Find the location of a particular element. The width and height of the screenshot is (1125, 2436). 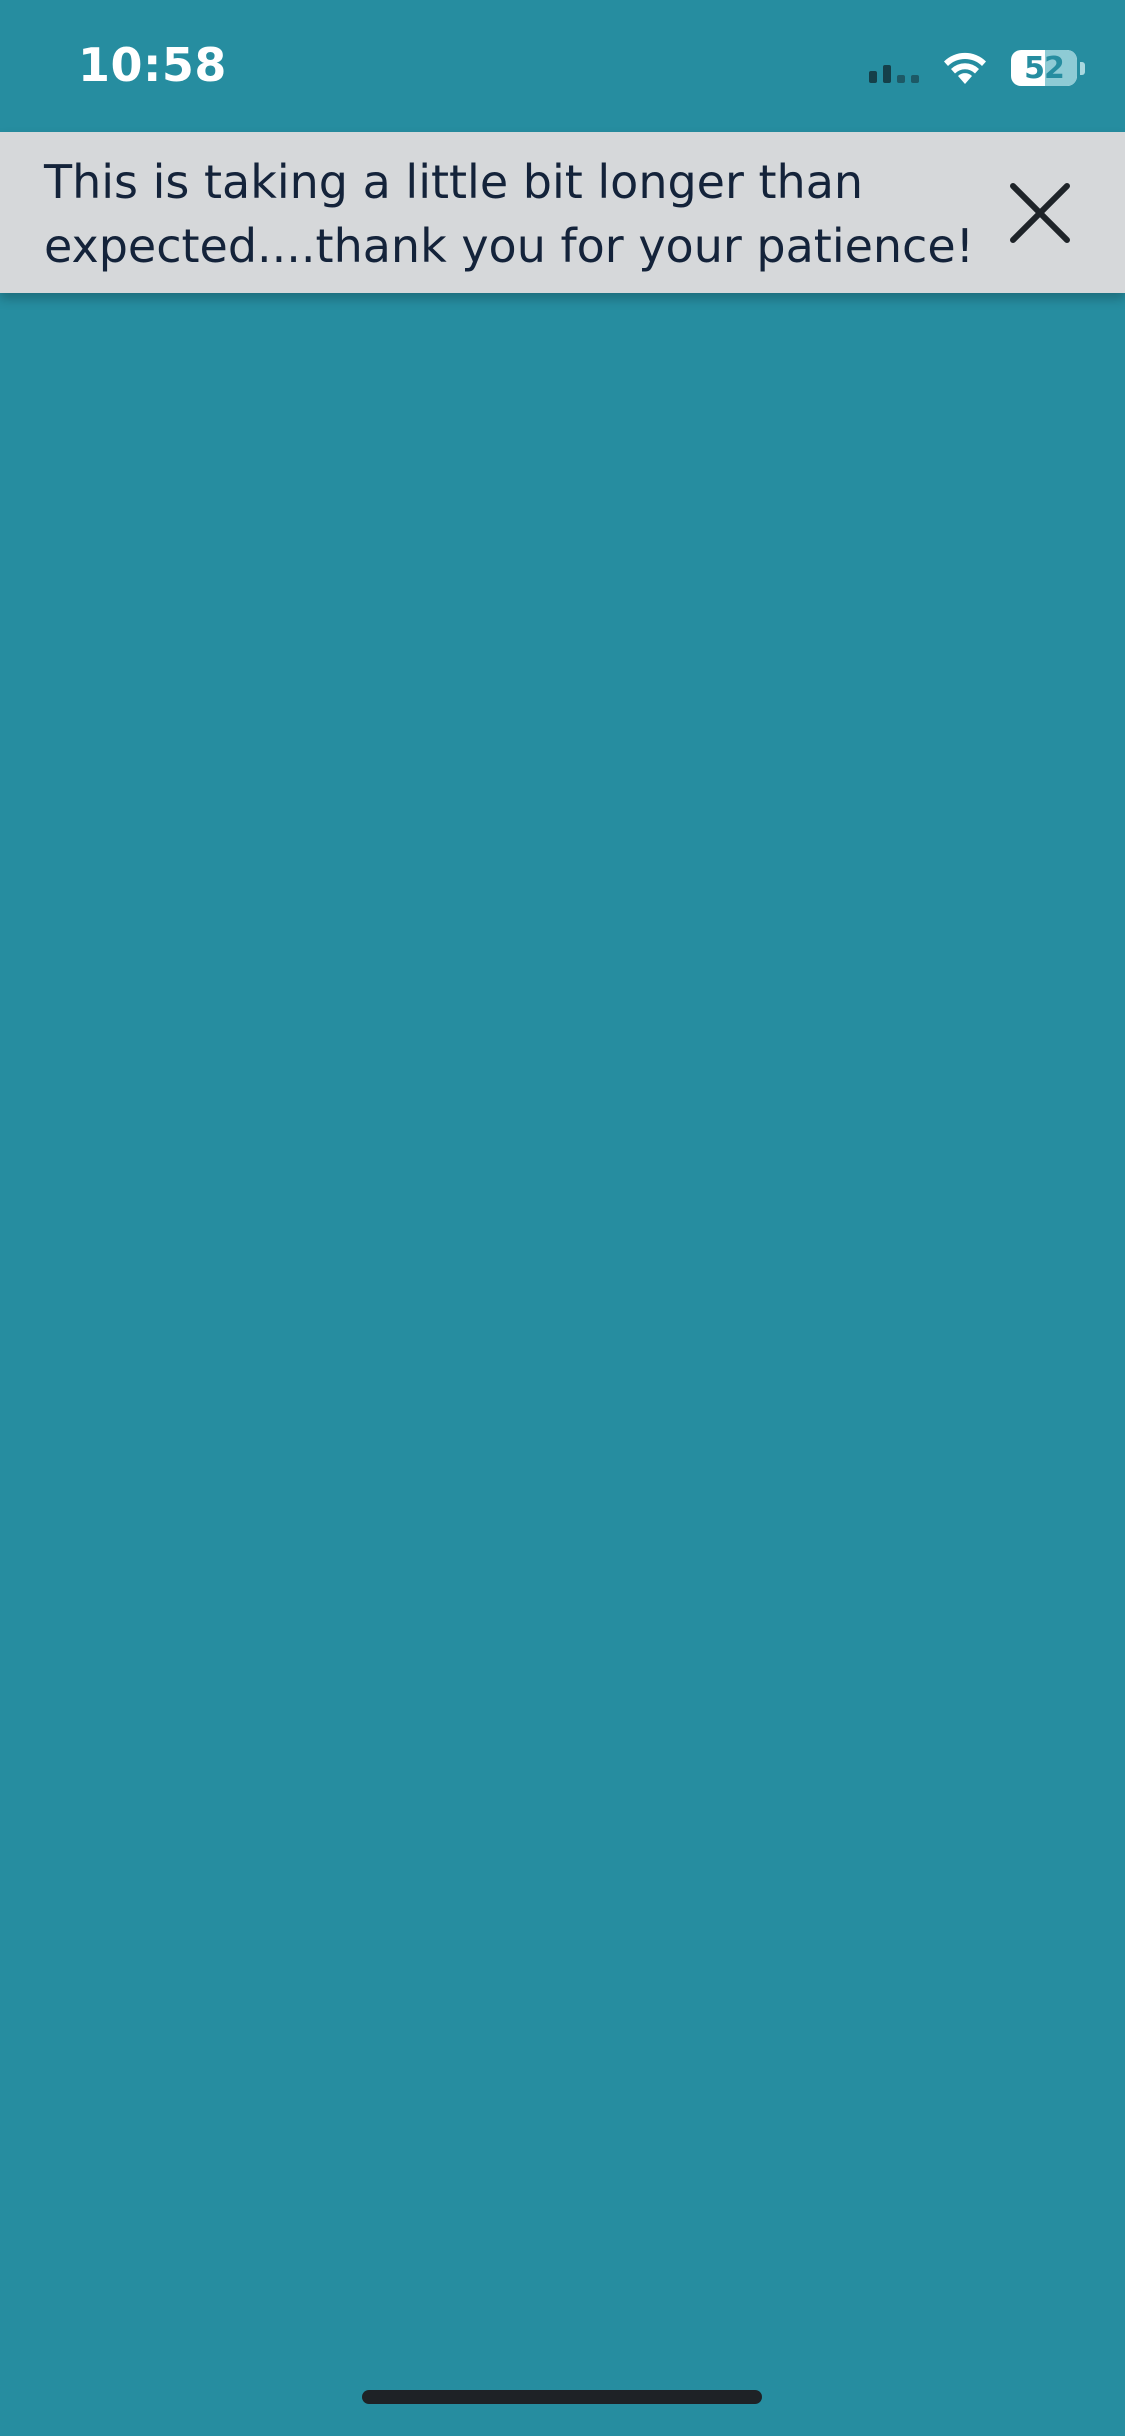

wifi-icon is located at coordinates (965, 68).